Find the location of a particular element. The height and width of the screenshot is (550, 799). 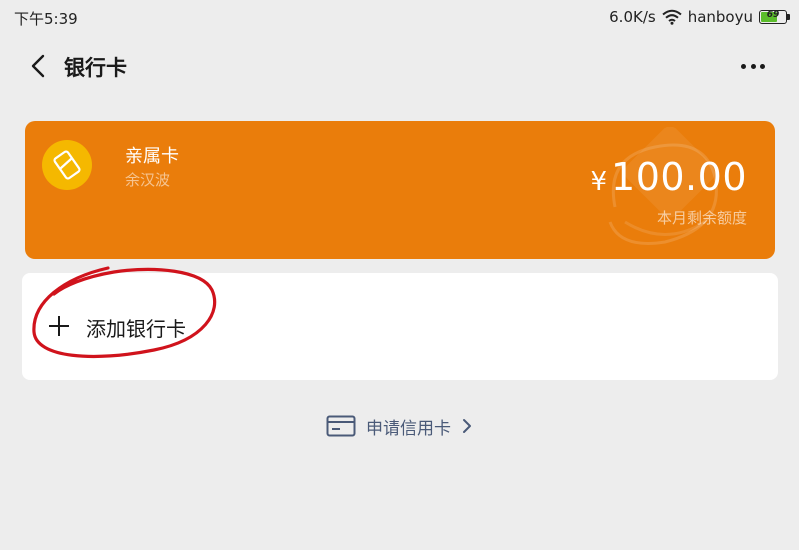

card-amount: ¥ 100.00 is located at coordinates (668, 177).